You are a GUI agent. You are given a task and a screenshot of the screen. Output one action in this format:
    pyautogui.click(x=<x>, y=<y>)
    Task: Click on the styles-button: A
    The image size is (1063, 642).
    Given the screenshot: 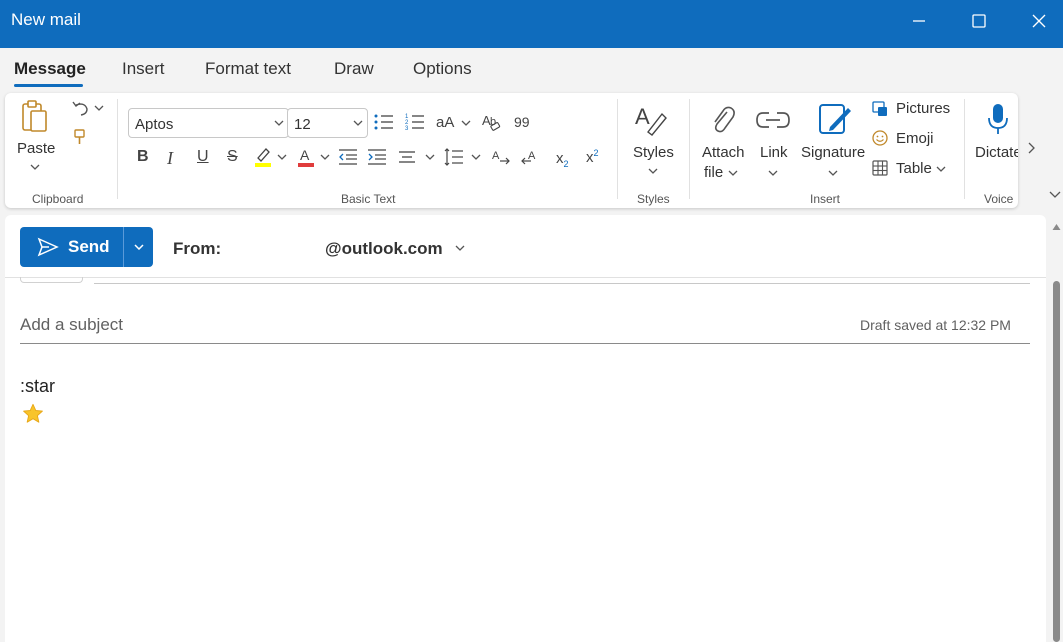 What is the action you would take?
    pyautogui.click(x=651, y=119)
    